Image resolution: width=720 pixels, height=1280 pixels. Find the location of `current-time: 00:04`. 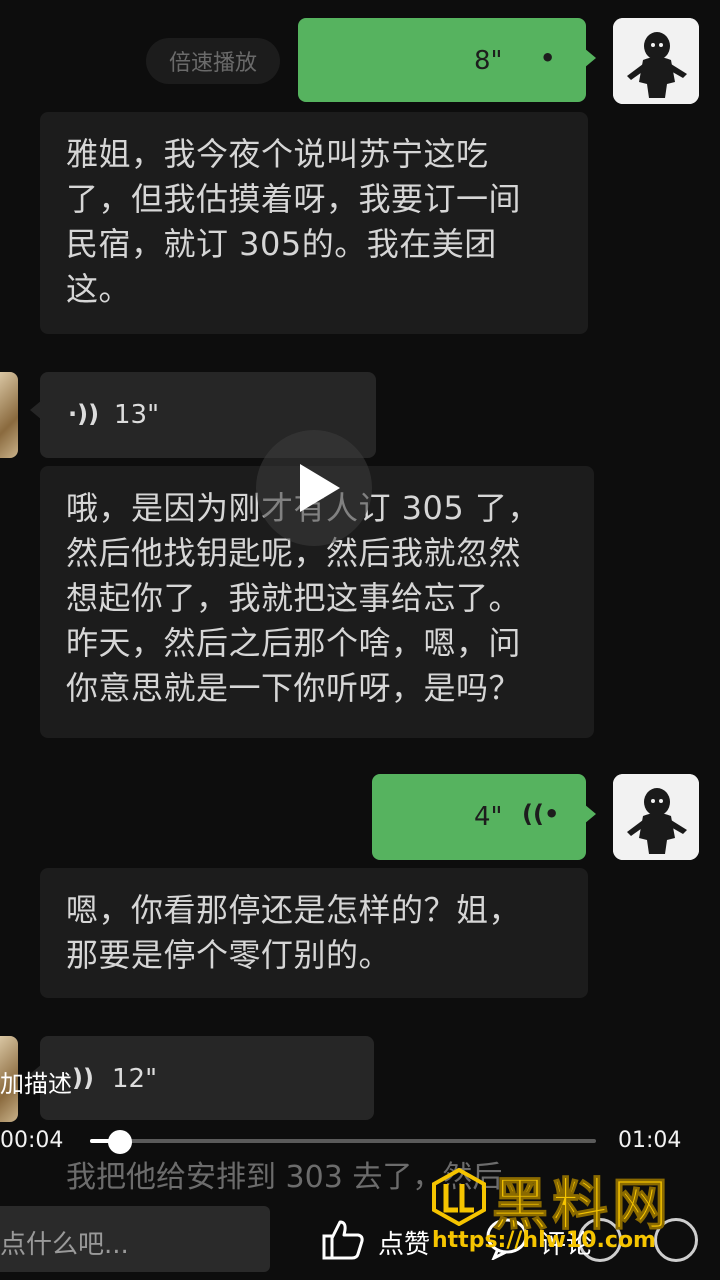

current-time: 00:04 is located at coordinates (32, 1140).